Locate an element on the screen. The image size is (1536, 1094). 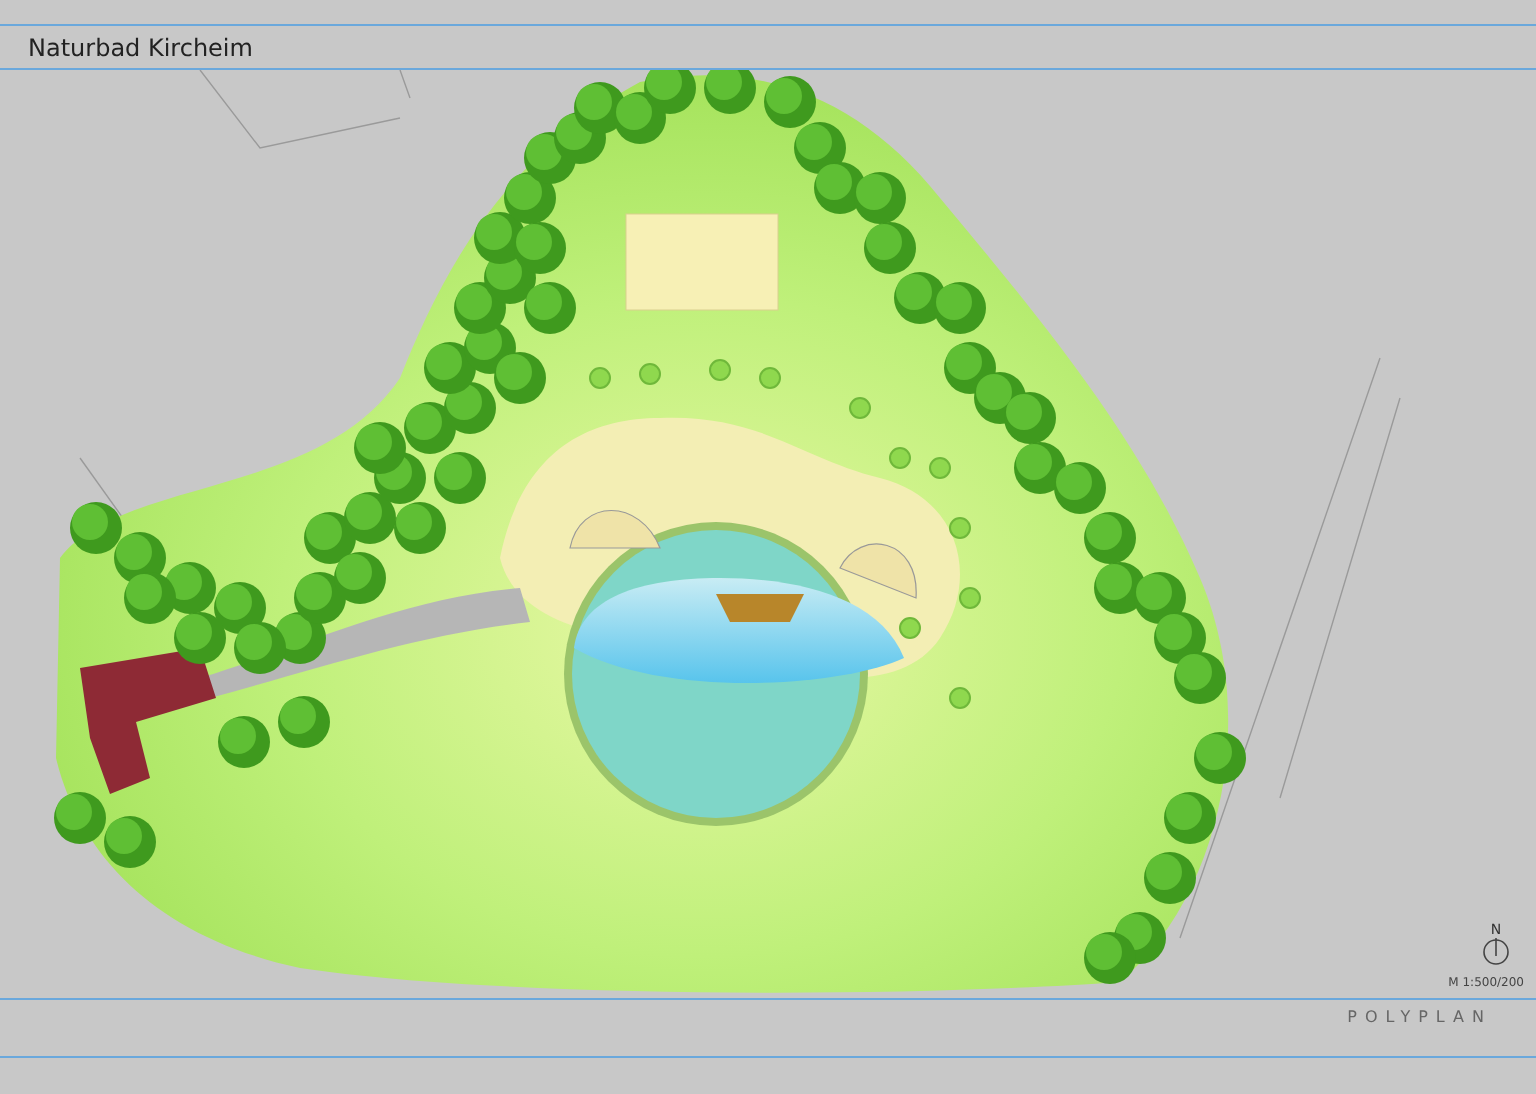
plan-title: Naturbad Kircheim is located at coordinates (140, 47).